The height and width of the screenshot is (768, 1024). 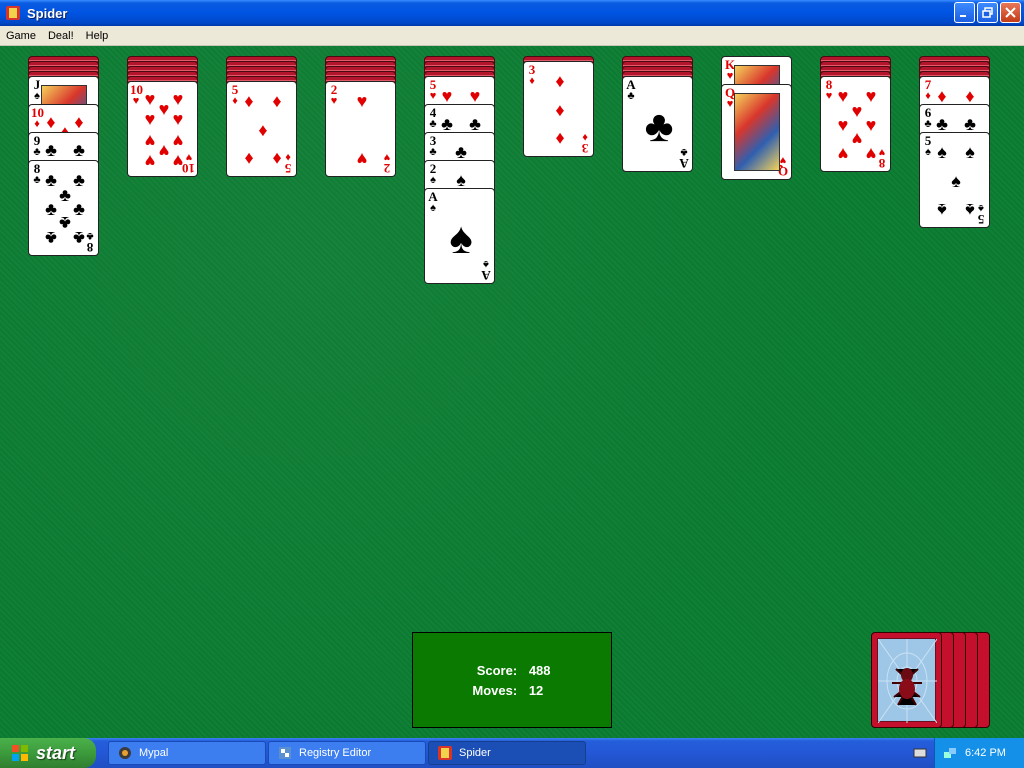 I want to click on start-button: start, so click(x=48, y=753).